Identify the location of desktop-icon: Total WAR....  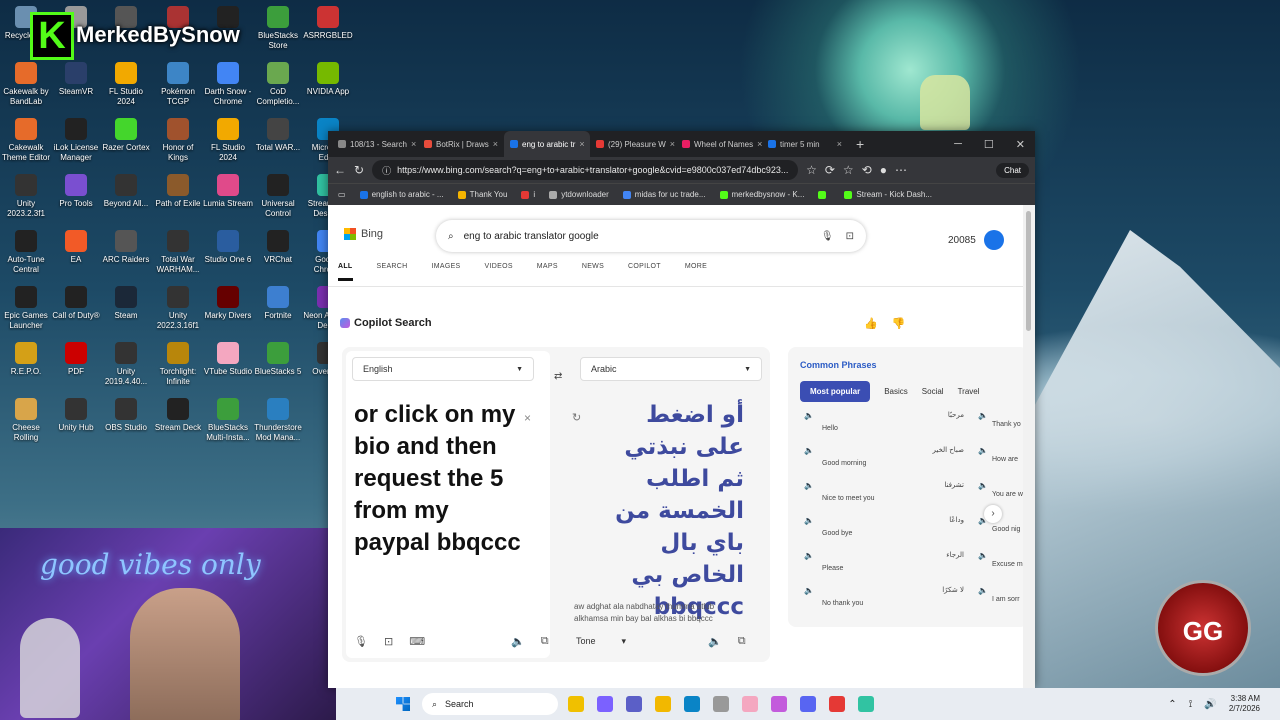
(278, 135).